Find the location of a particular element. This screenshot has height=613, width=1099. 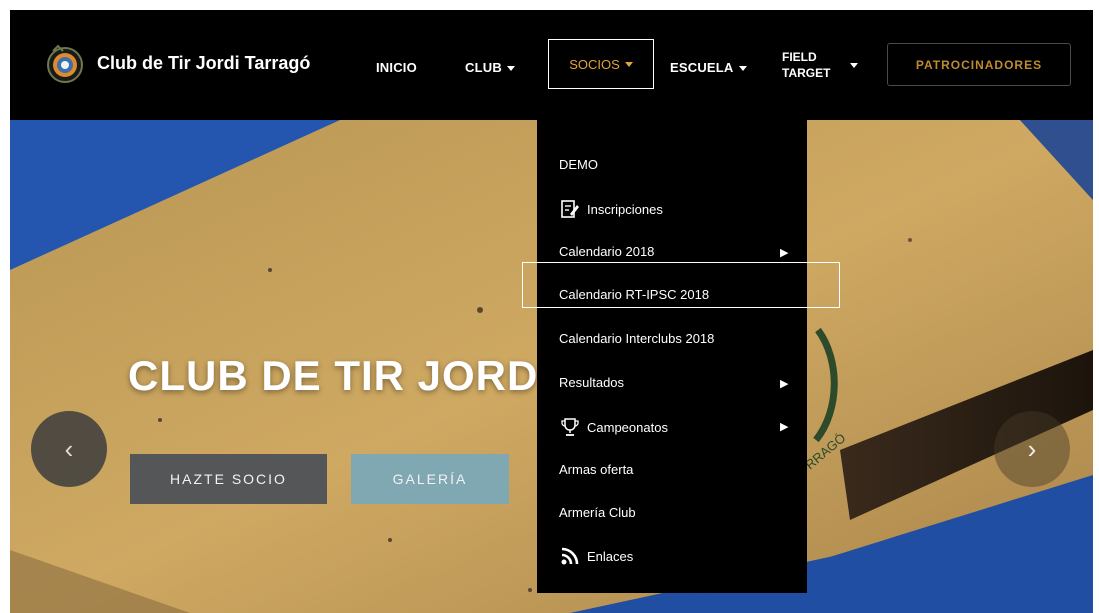

chevron-right-icon: › is located at coordinates (1032, 448).